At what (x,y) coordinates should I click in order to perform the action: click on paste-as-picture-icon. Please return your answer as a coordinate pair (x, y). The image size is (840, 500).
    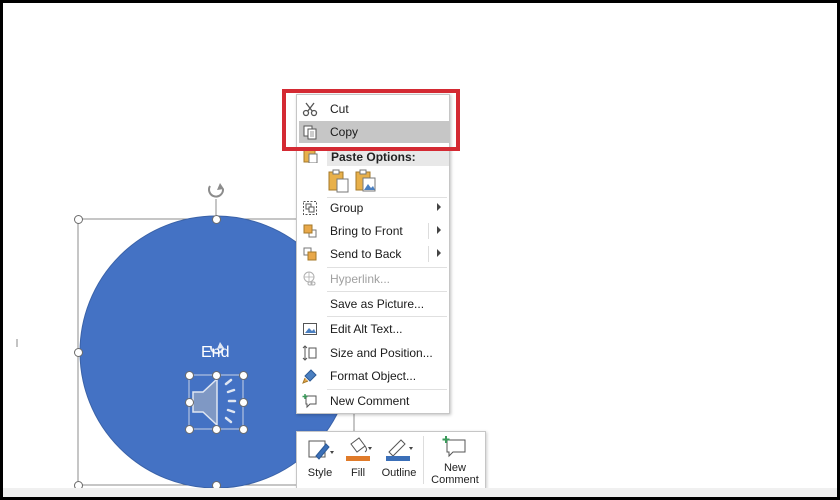
    Looking at the image, I should click on (366, 181).